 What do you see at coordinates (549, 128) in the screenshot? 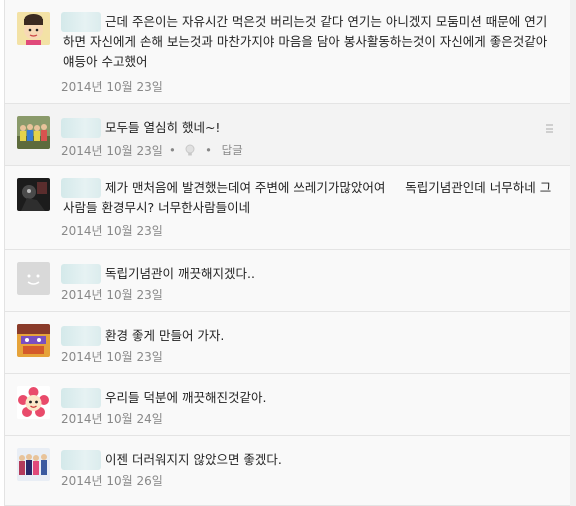
I see `menu-icon` at bounding box center [549, 128].